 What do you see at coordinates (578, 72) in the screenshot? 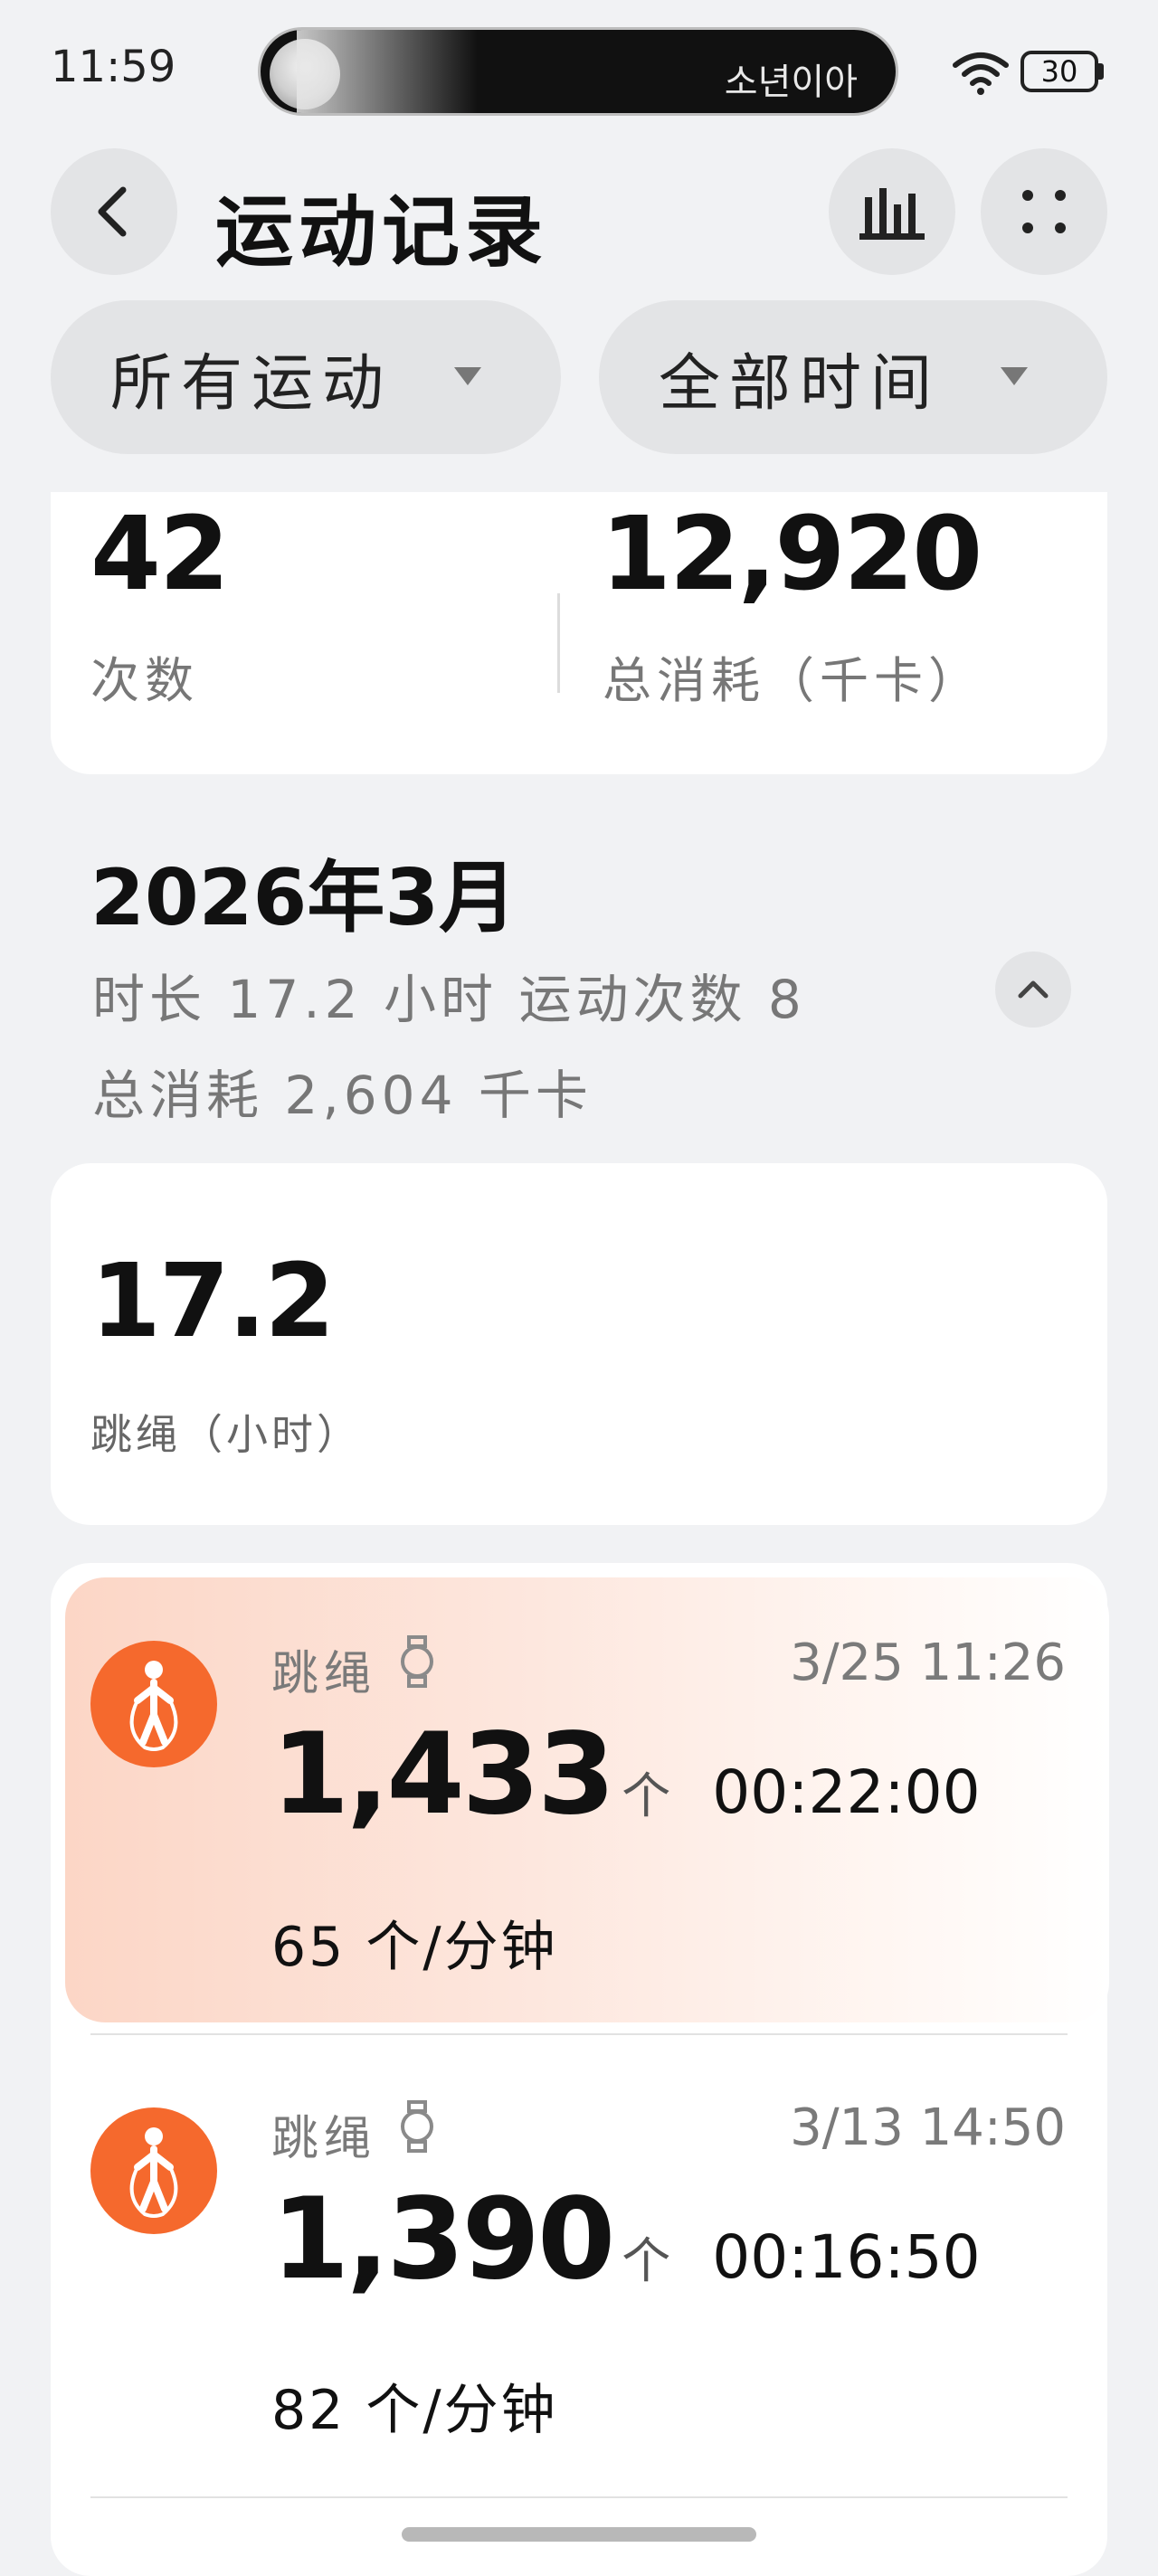
I see `dynamic-island: 소년이아` at bounding box center [578, 72].